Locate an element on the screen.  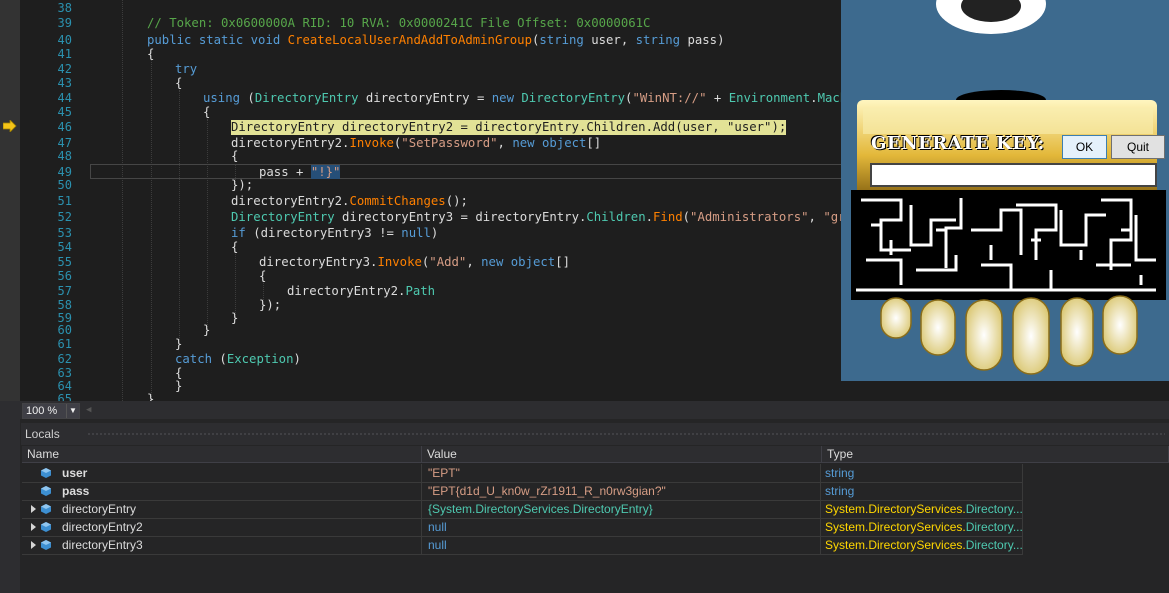
code-token: user, is located at coordinates (609, 40).